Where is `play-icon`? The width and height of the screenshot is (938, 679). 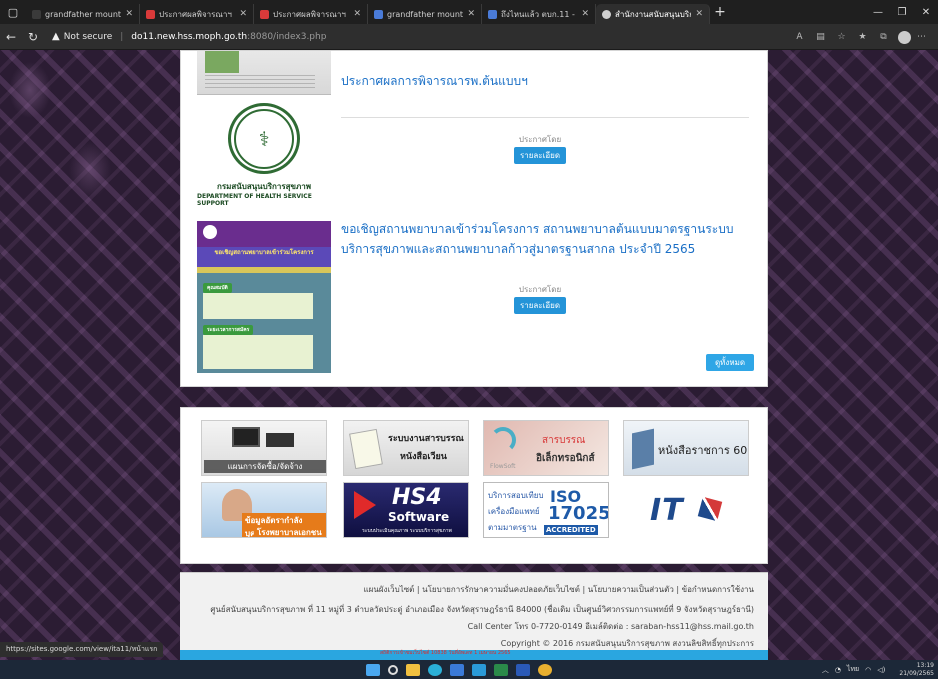 play-icon is located at coordinates (365, 505).